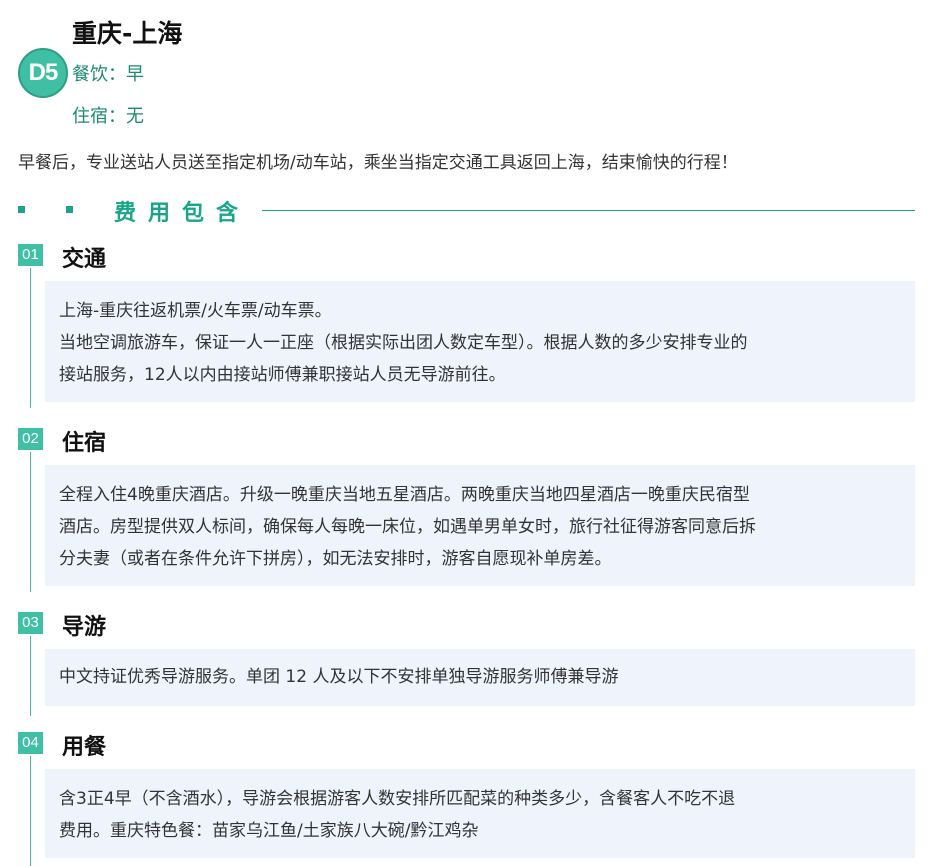 Image resolution: width=934 pixels, height=866 pixels. What do you see at coordinates (588, 210) in the screenshot?
I see `divider` at bounding box center [588, 210].